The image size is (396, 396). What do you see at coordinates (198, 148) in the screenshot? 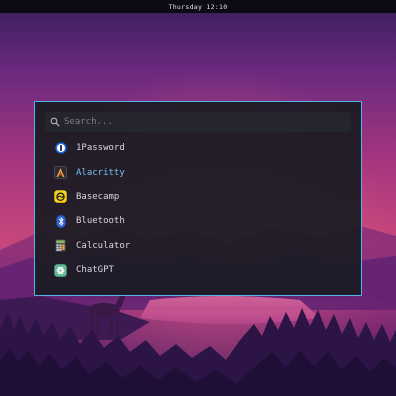
I see `list-item-1password: 1Password` at bounding box center [198, 148].